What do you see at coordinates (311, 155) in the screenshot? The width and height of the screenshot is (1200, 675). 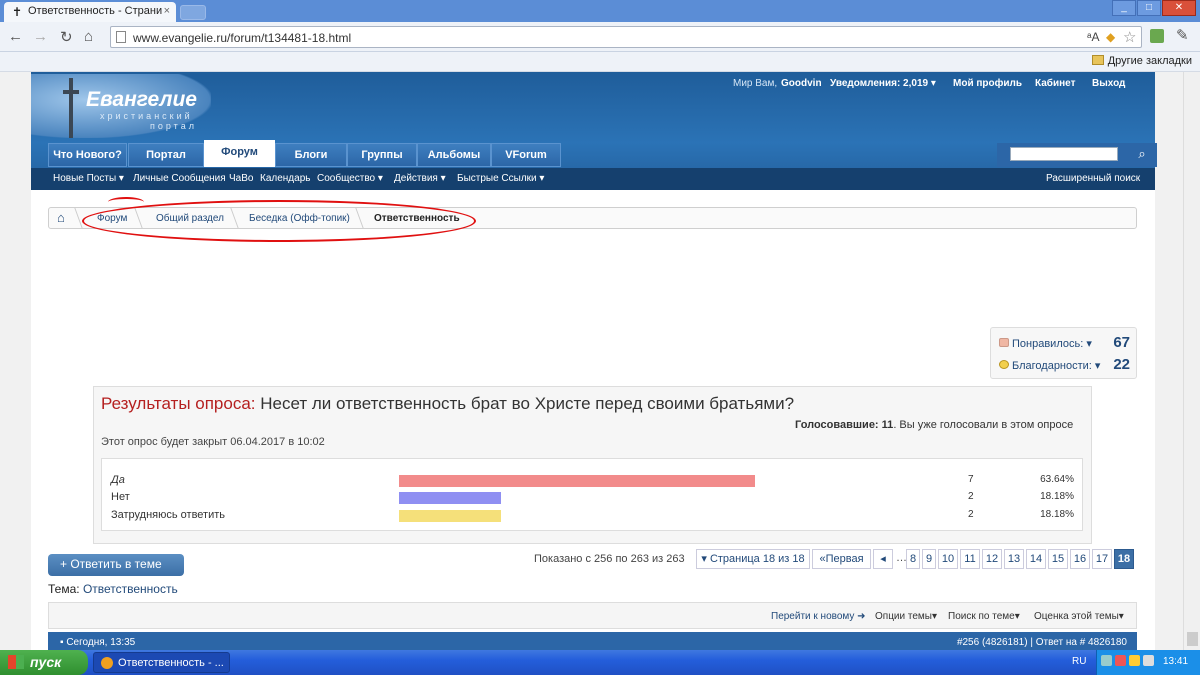 I see `tab-blogs: Блоги` at bounding box center [311, 155].